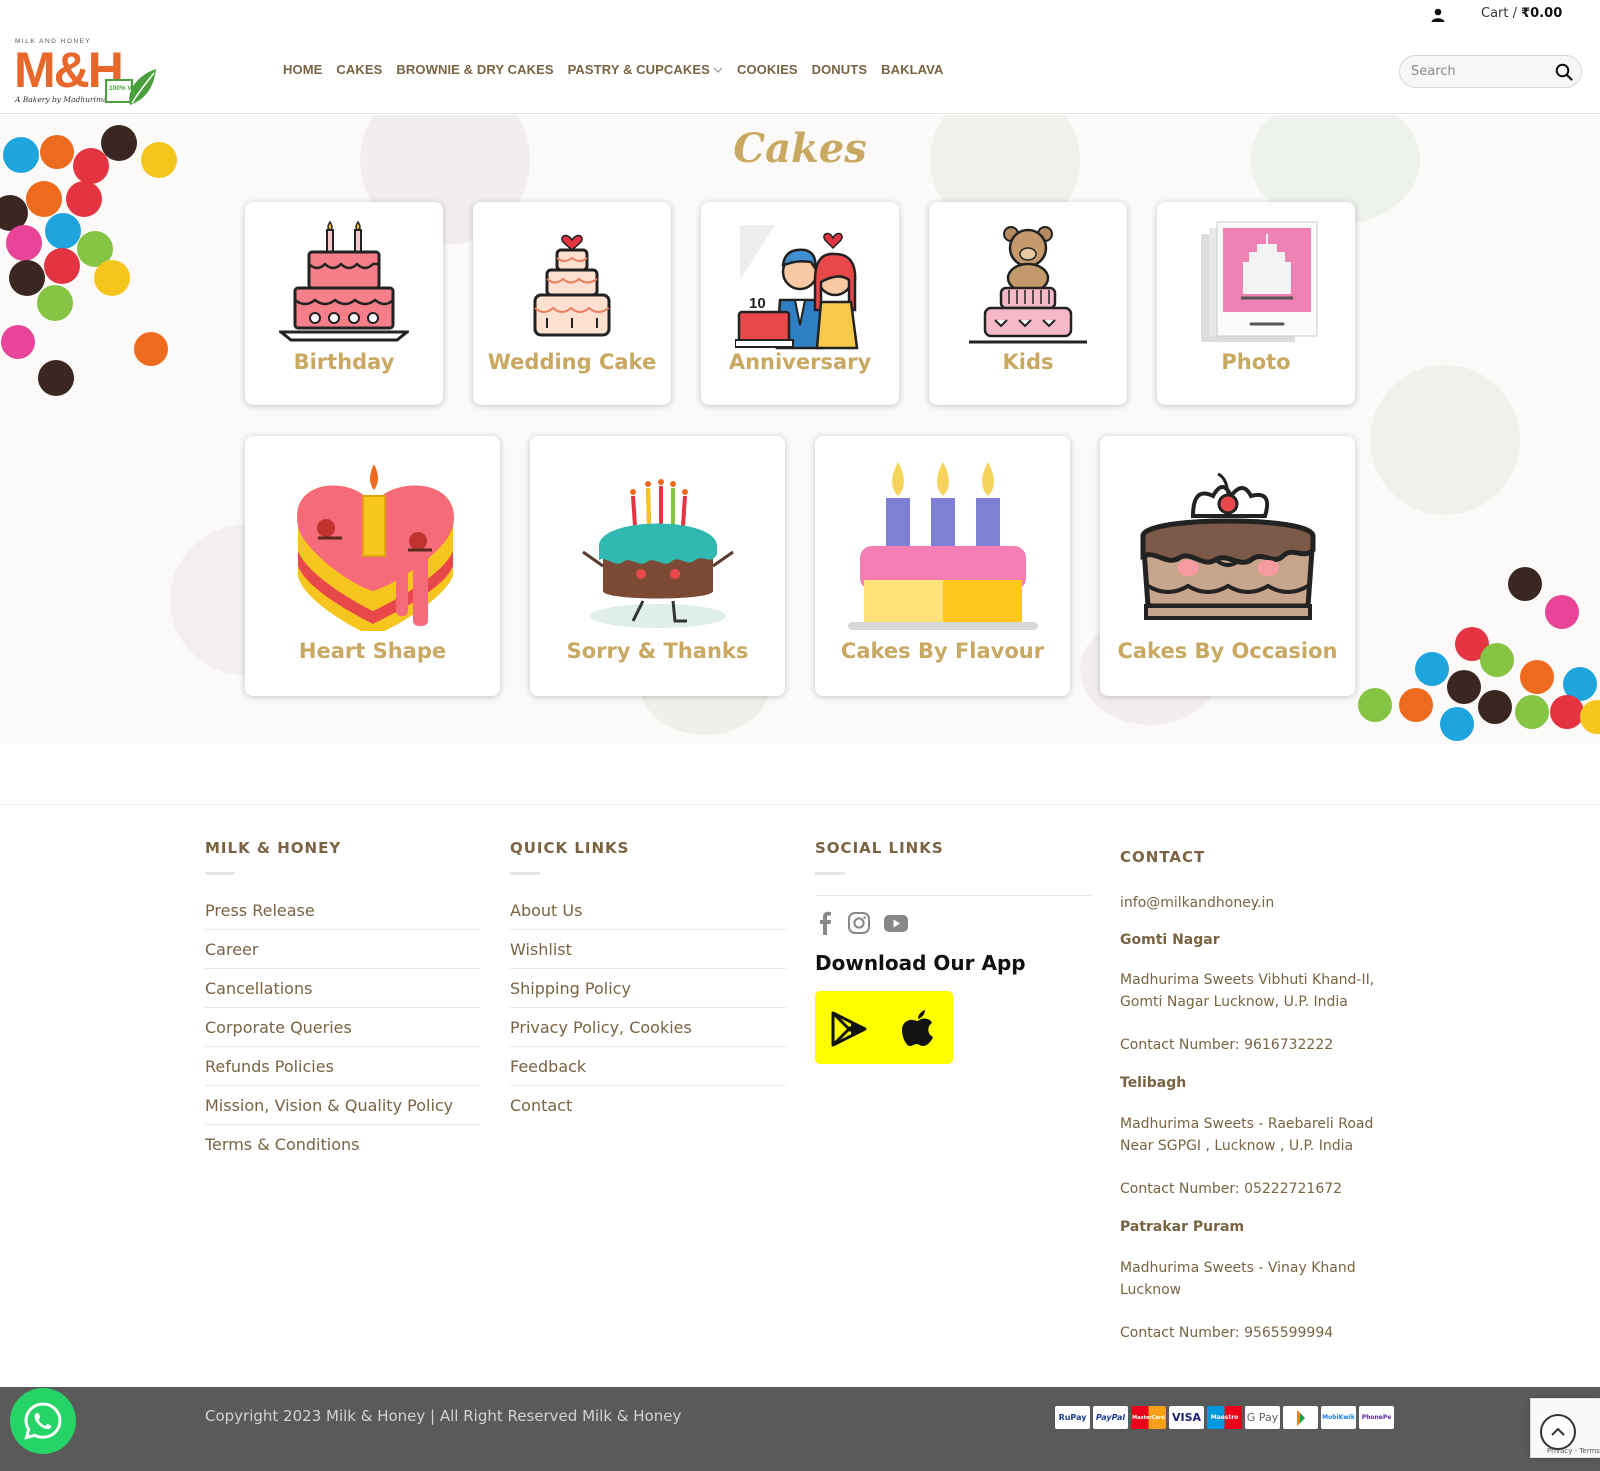 The height and width of the screenshot is (1471, 1600). What do you see at coordinates (1110, 1417) in the screenshot?
I see `paypal-icon: PayPal` at bounding box center [1110, 1417].